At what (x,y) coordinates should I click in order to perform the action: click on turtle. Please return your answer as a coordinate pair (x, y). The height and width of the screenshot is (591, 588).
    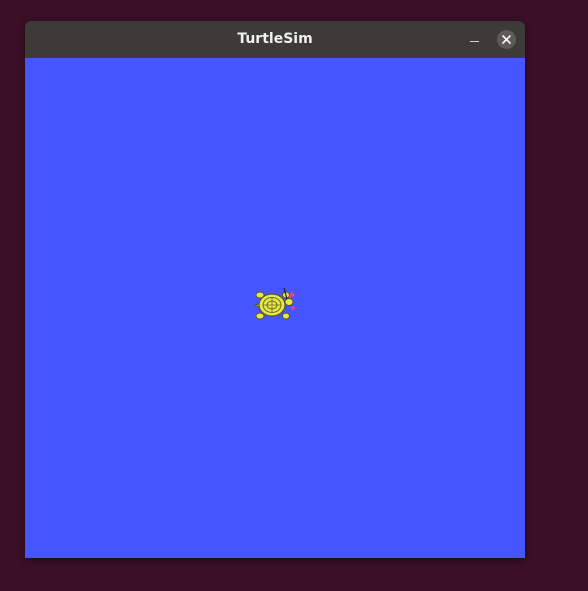
    Looking at the image, I should click on (276, 304).